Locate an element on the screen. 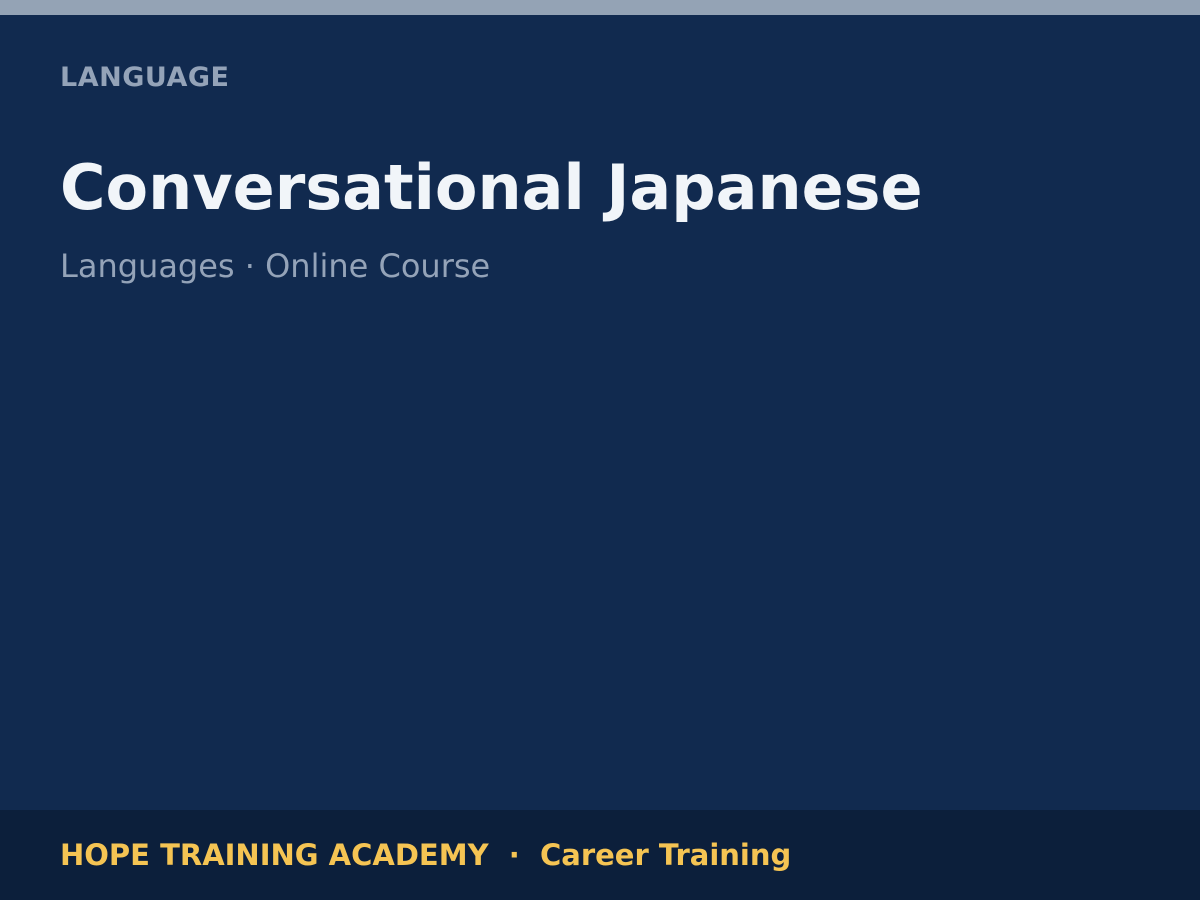  course-title: Conversational Japanese is located at coordinates (491, 187).